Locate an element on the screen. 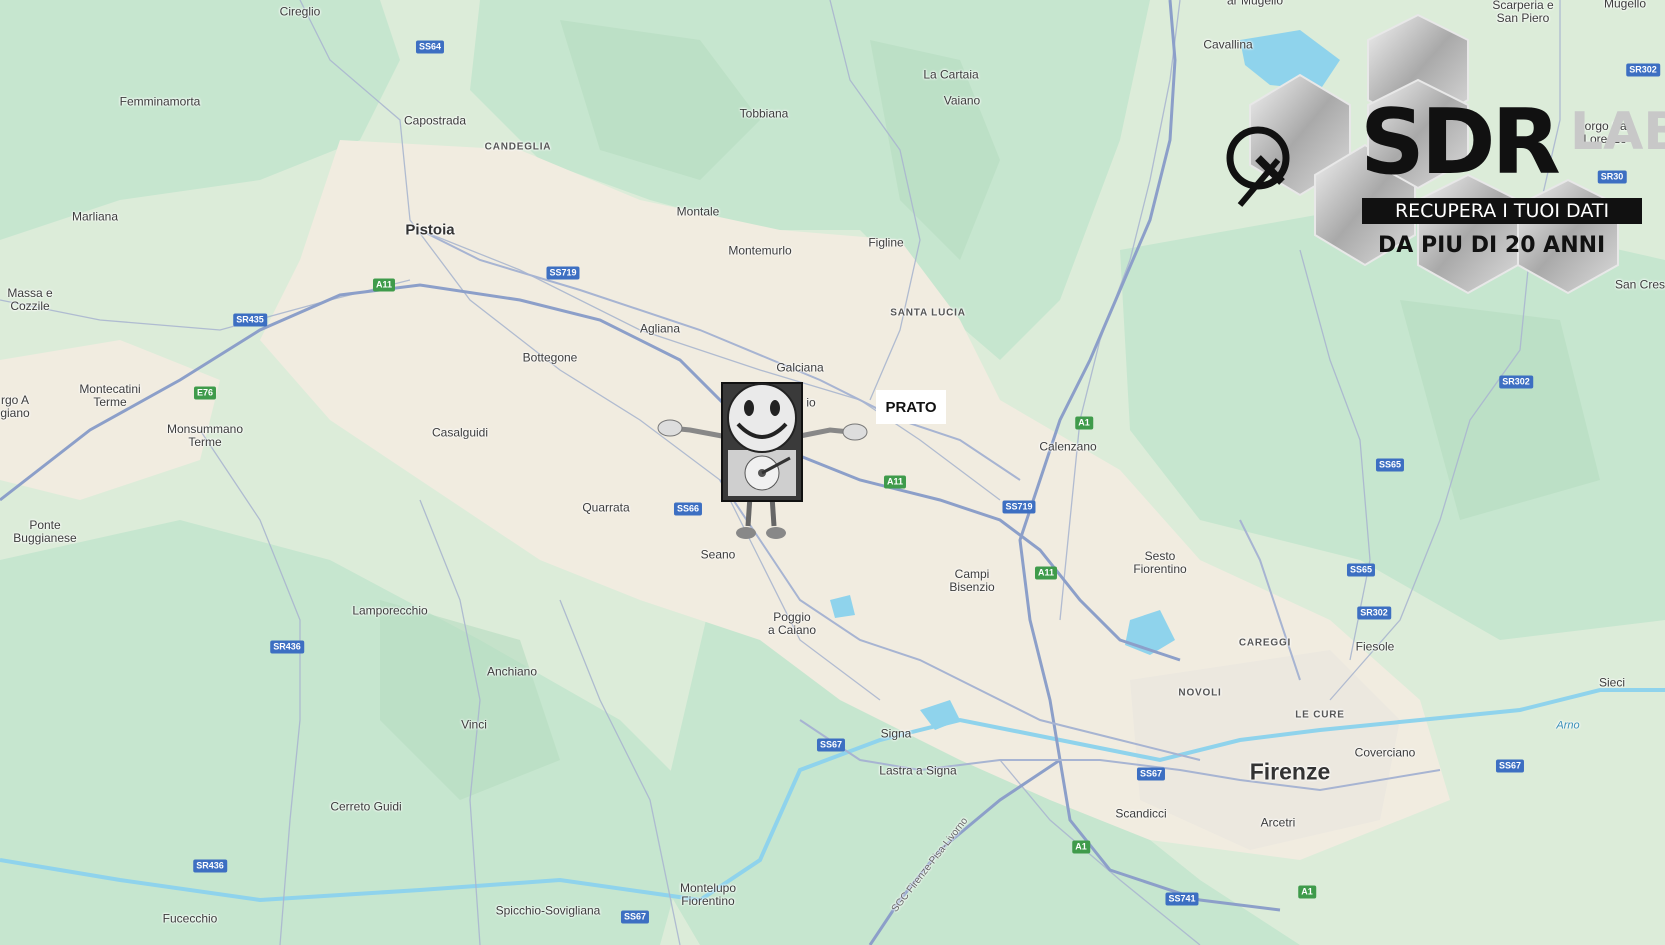  place-label: Montemurlo is located at coordinates (759, 251).